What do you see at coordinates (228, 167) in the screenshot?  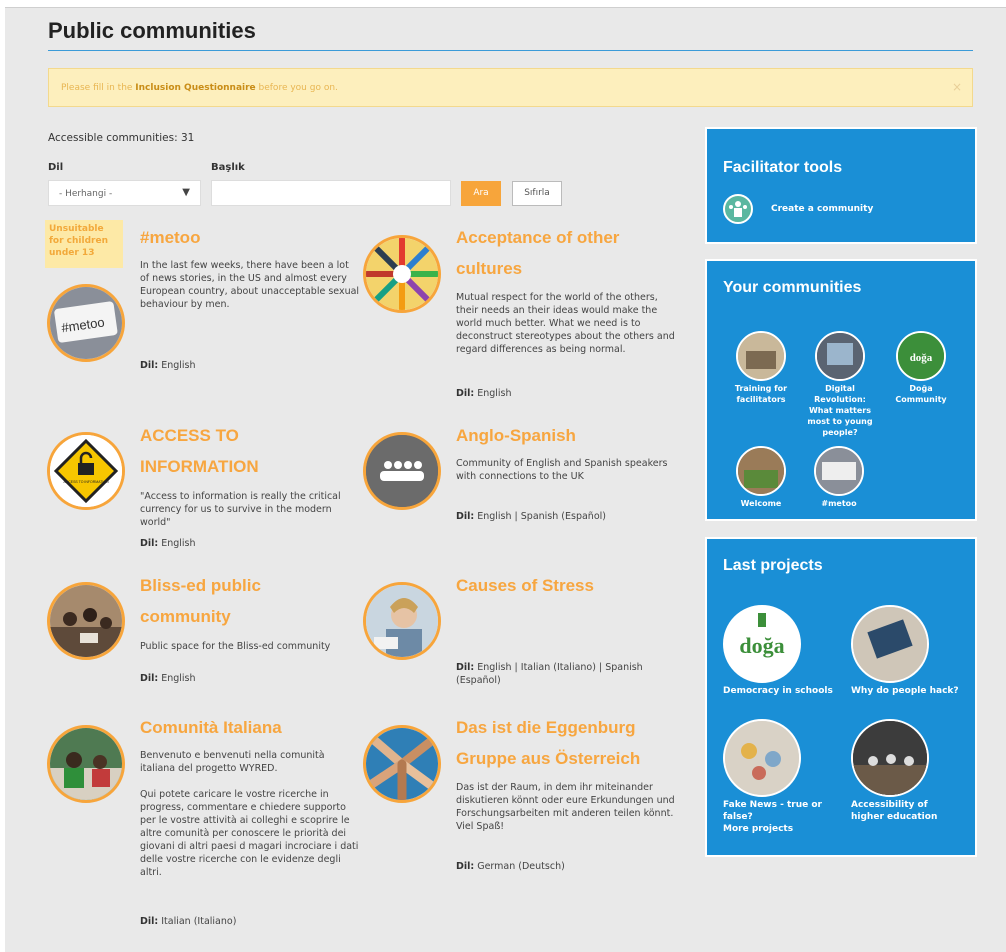 I see `title-filter-label: Başlık` at bounding box center [228, 167].